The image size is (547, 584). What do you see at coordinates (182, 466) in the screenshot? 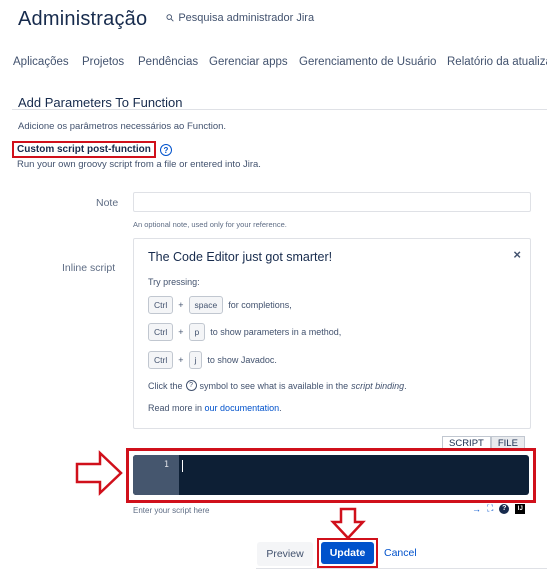
I see `text-cursor` at bounding box center [182, 466].